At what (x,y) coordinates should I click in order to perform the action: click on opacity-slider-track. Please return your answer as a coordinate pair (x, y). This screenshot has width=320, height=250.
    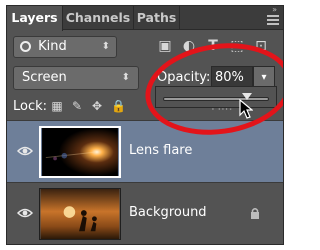
    Looking at the image, I should click on (216, 97).